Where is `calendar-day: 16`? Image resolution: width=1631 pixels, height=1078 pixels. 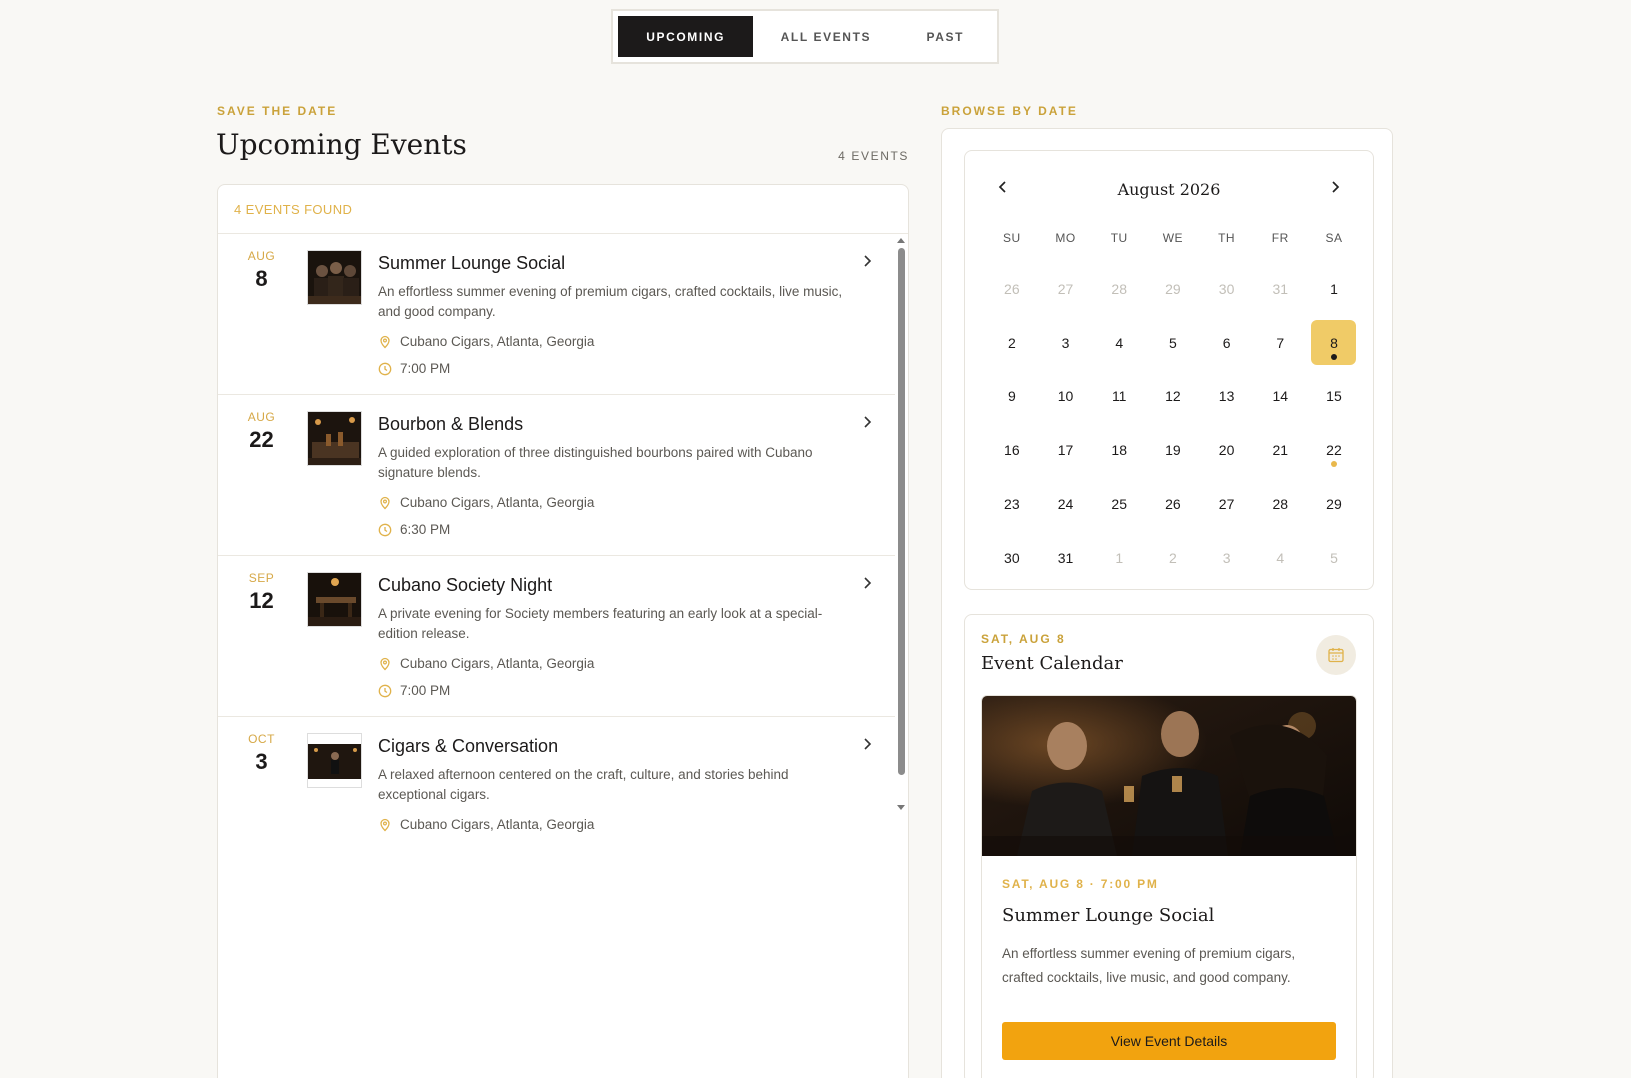
calendar-day: 16 is located at coordinates (1012, 450).